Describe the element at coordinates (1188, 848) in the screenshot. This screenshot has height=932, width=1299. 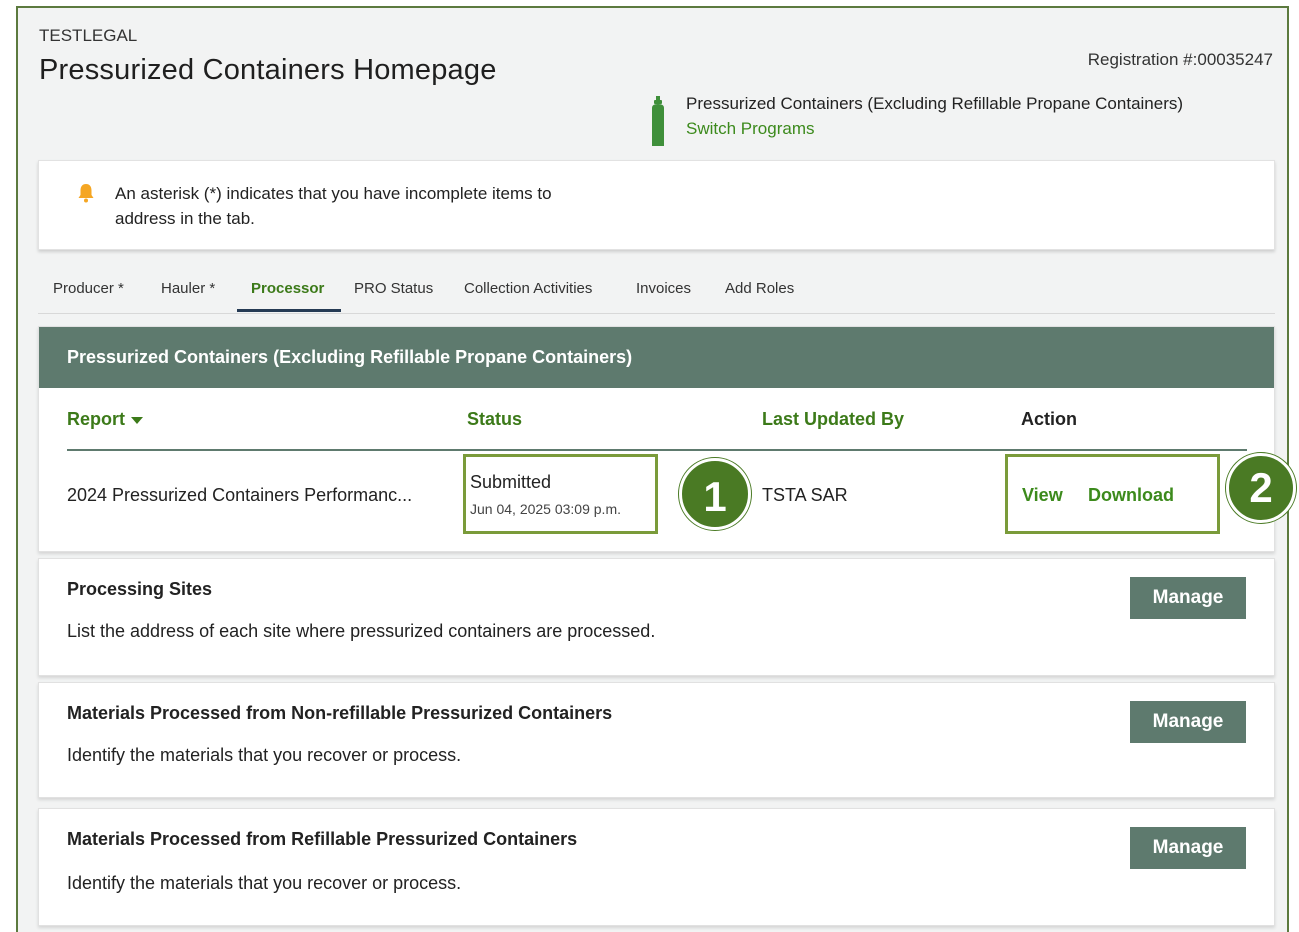
I see `manage-refillable-materials-button: Manage` at that location.